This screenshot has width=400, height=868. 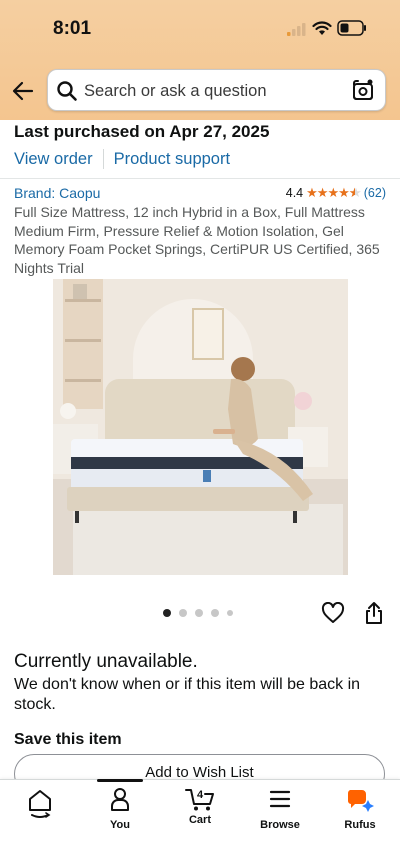 I want to click on rufus-icon, so click(x=360, y=801).